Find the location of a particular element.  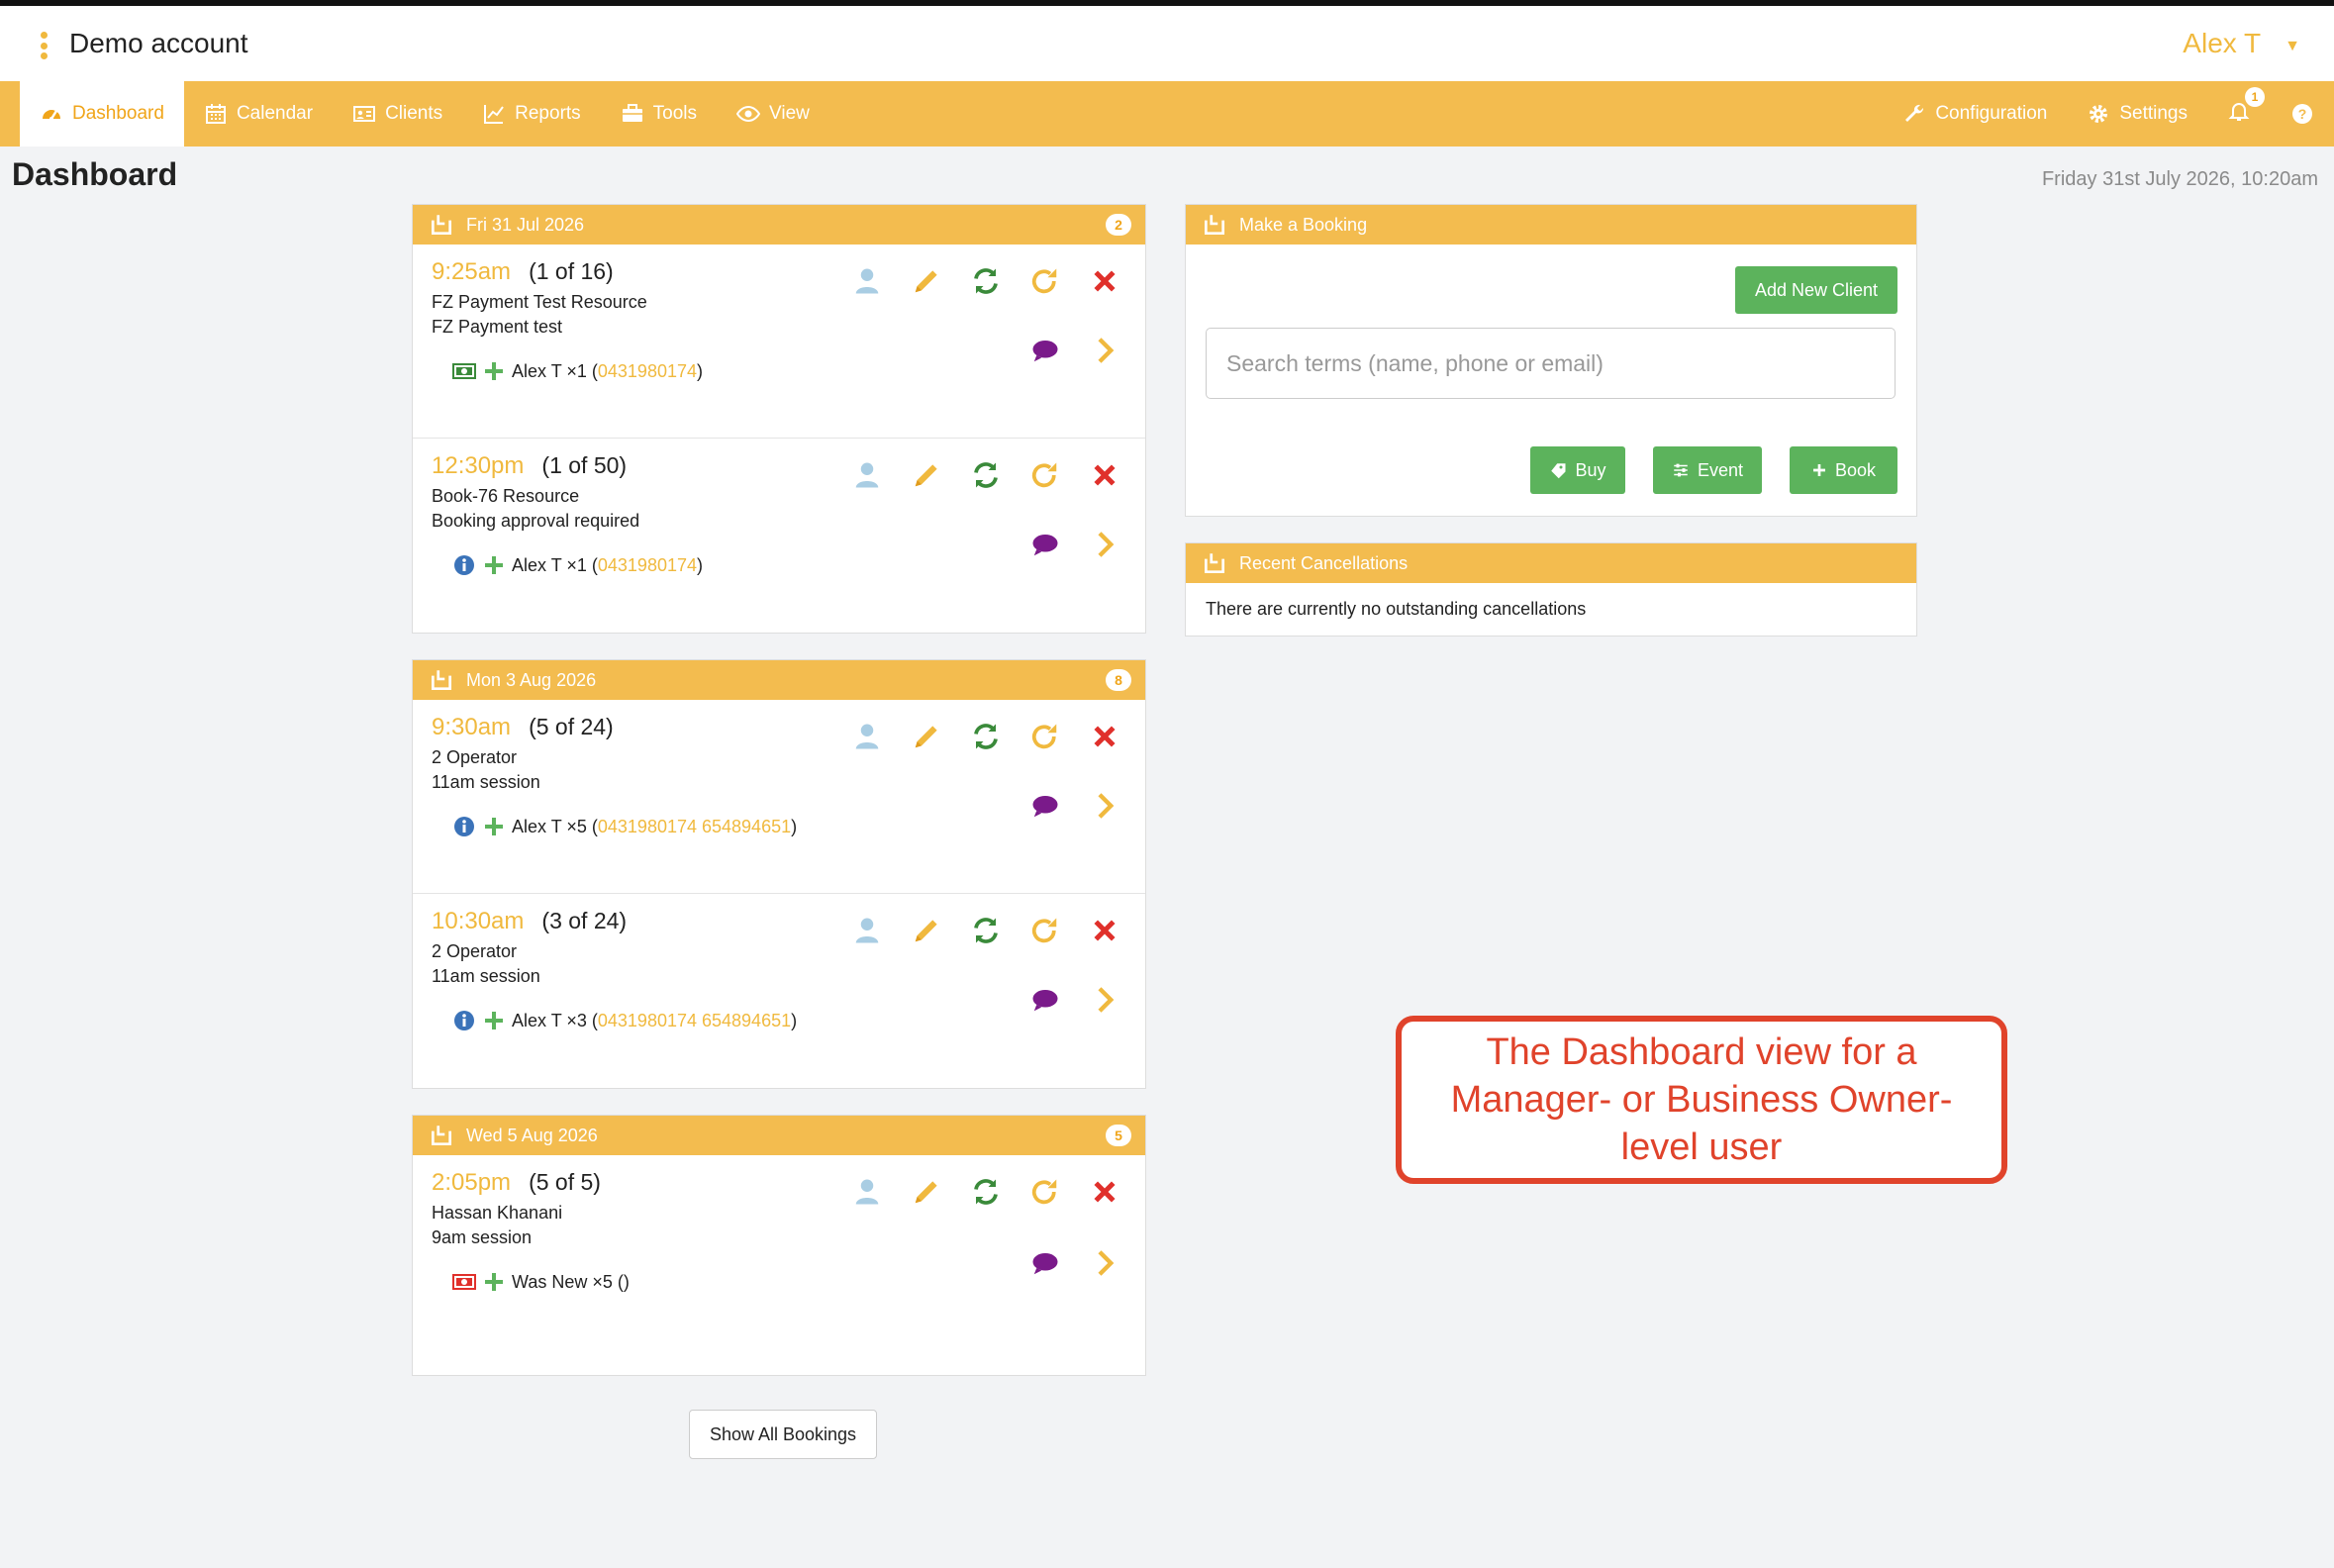

nav-calendar: Calendar is located at coordinates (259, 114).